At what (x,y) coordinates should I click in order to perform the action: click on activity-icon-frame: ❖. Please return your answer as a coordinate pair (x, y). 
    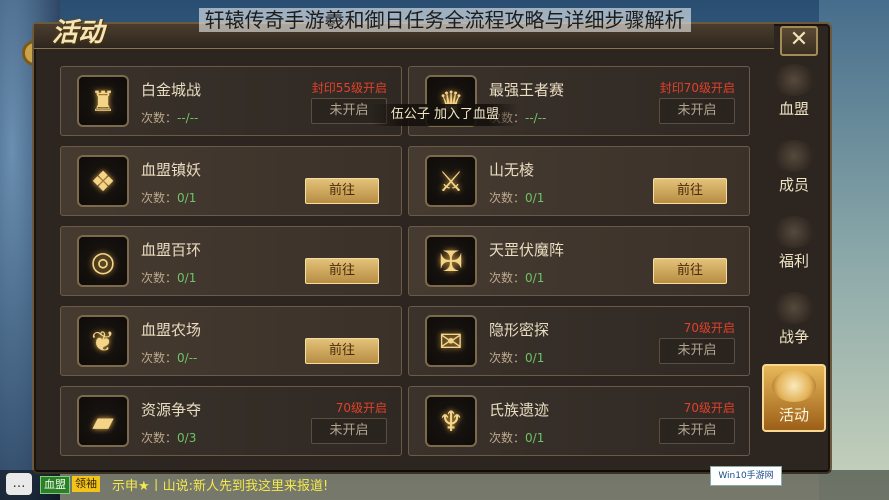
    Looking at the image, I should click on (103, 181).